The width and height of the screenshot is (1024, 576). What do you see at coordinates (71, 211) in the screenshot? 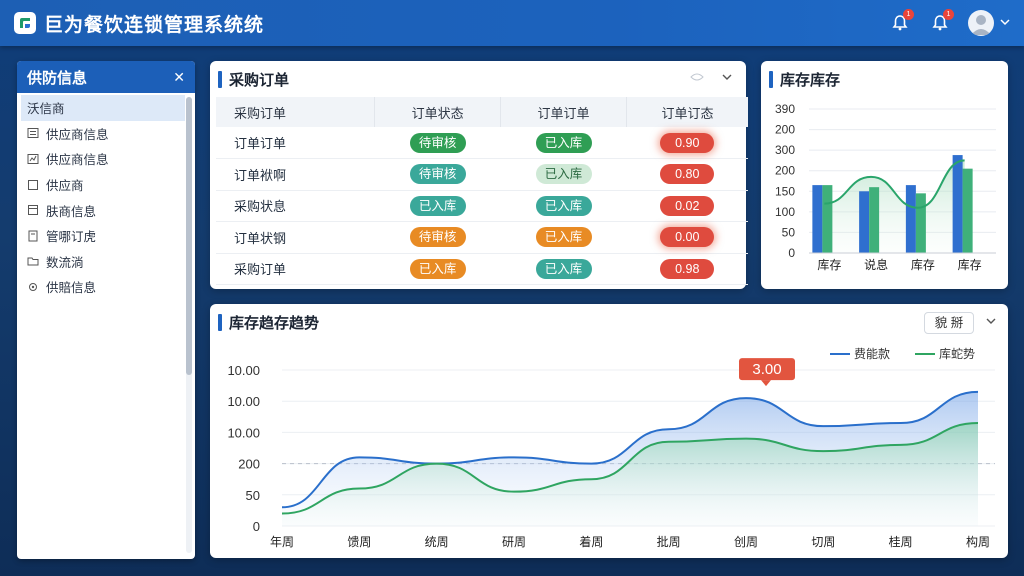
I see `sidebar-item-label: 肤商信息` at bounding box center [71, 211].